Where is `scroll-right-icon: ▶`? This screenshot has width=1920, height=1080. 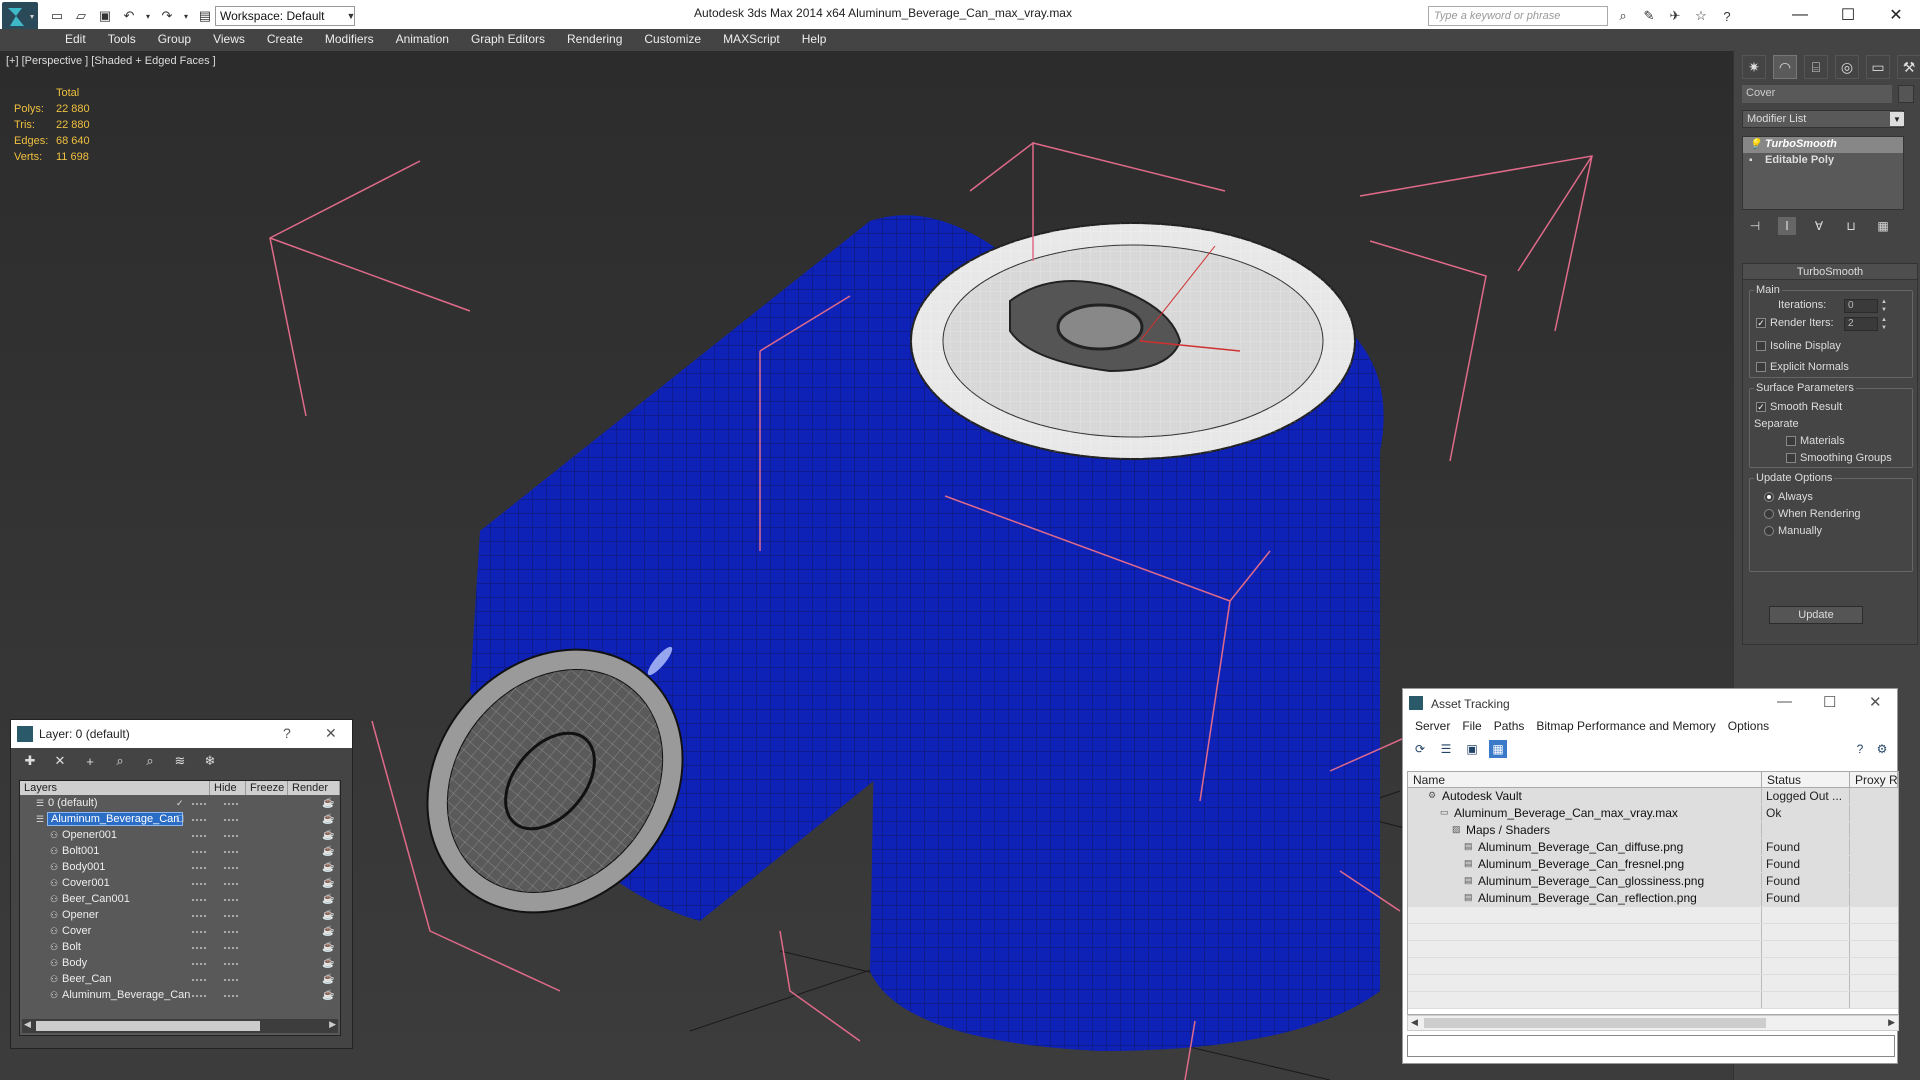
scroll-right-icon: ▶ is located at coordinates (332, 1024).